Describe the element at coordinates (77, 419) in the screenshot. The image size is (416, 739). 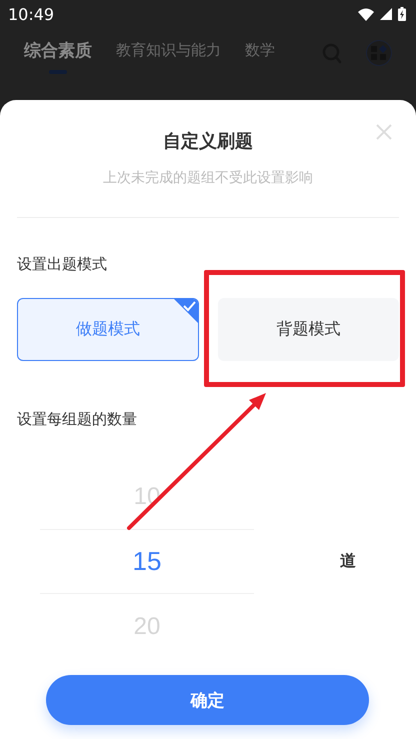
I see `section-label: 设置每组题的数量` at that location.